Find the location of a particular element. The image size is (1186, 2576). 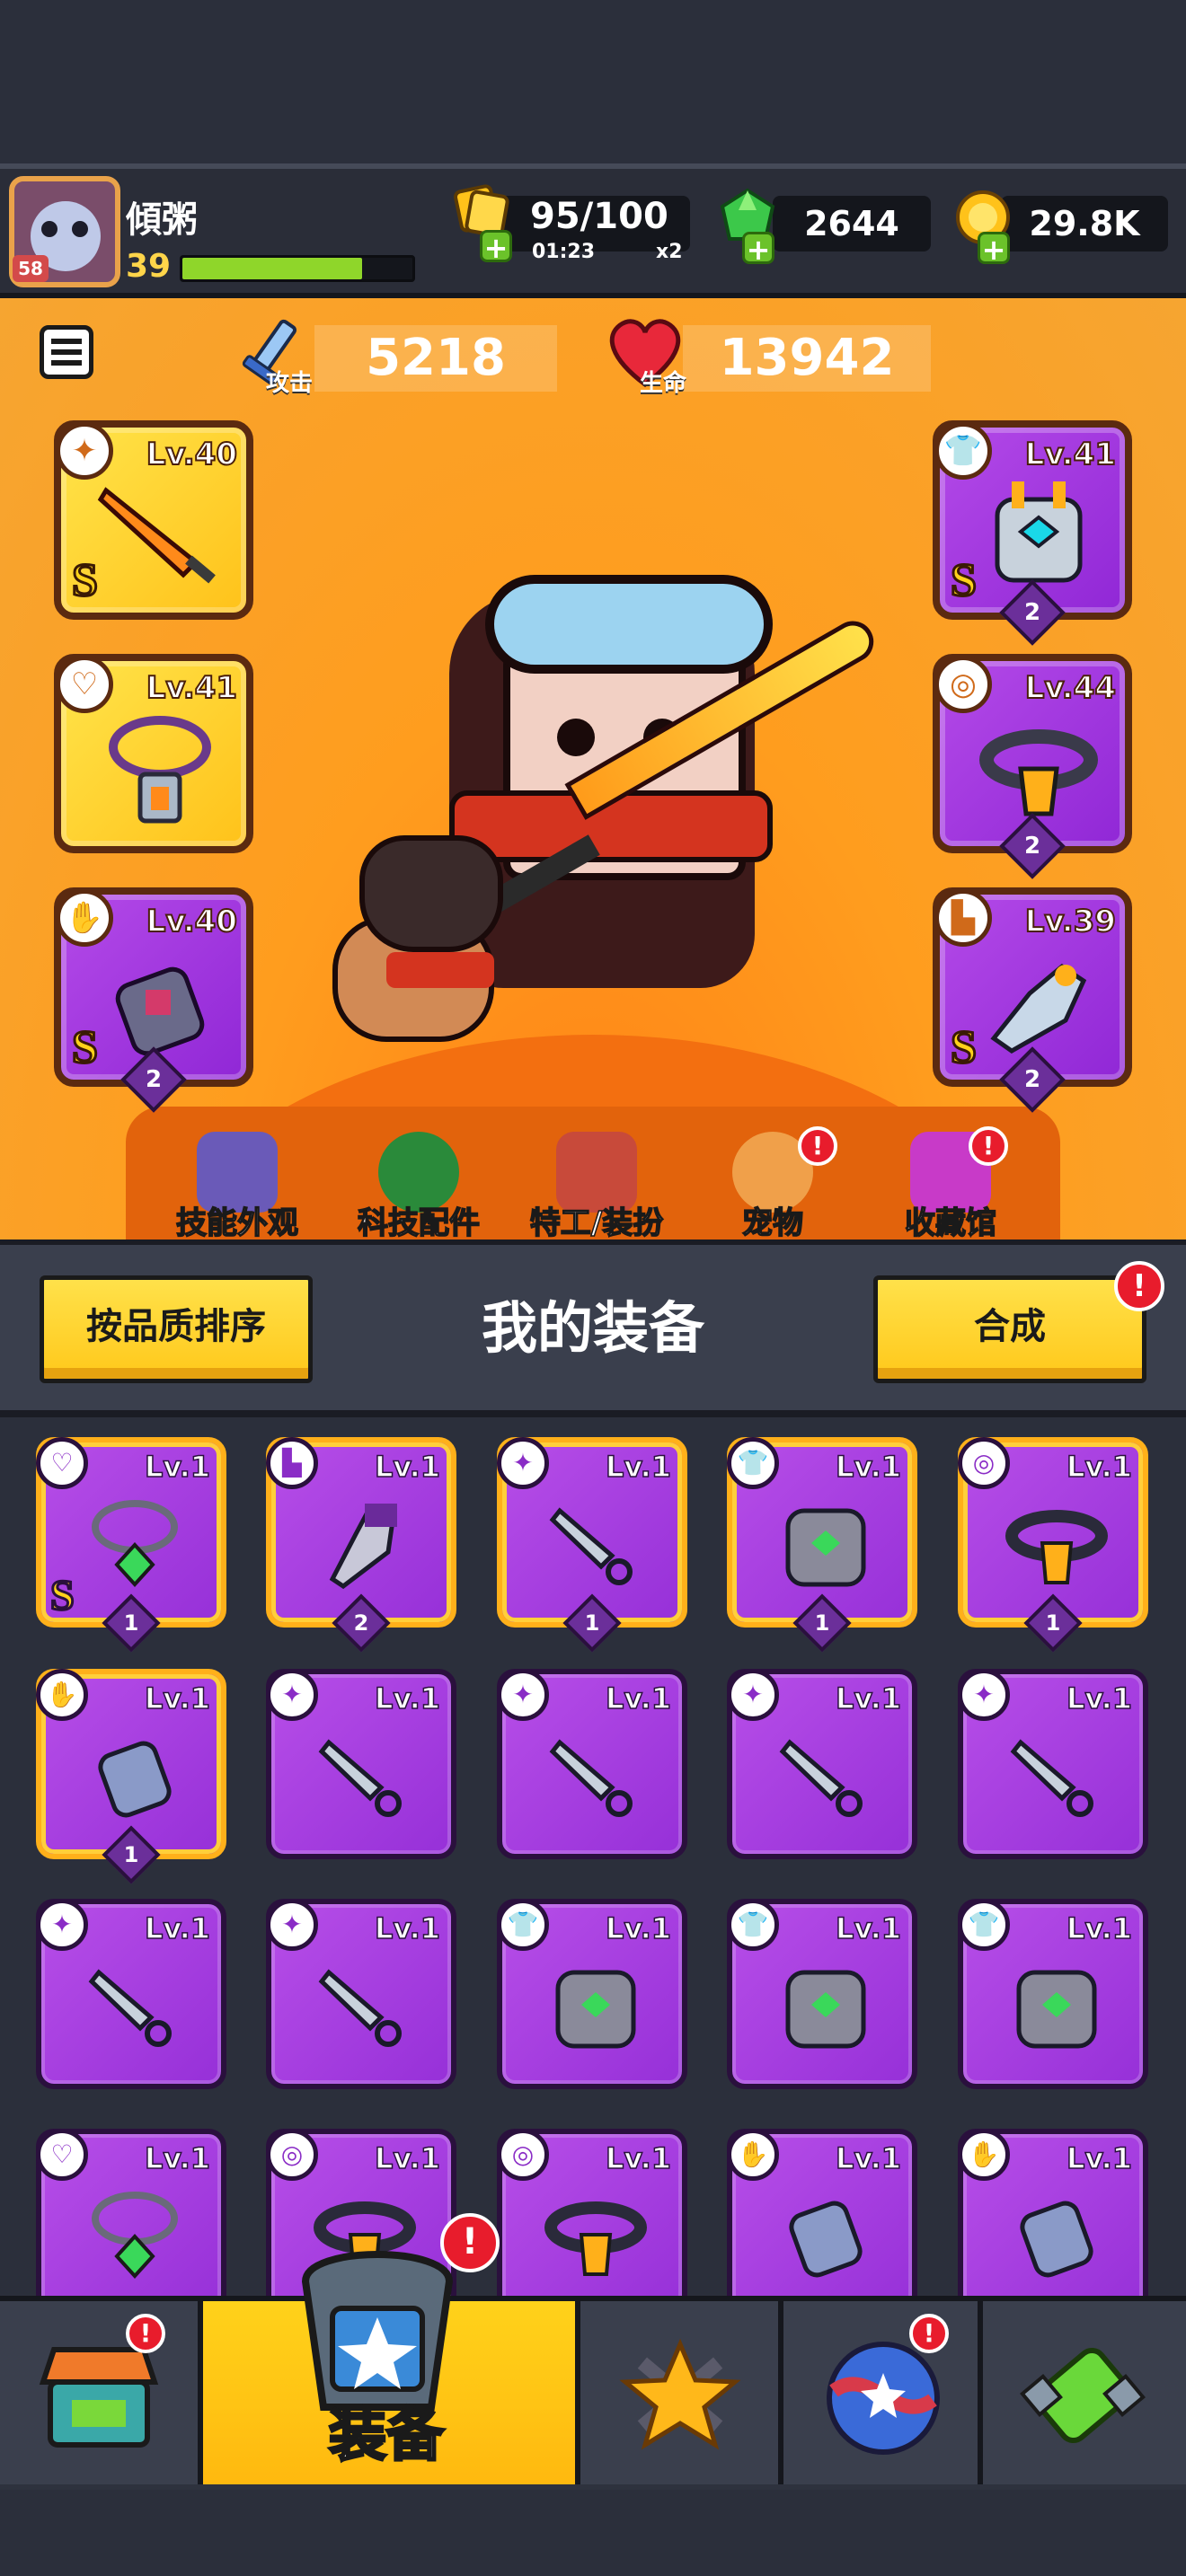

inventory-item-belt: ◎ Lv.1 1 is located at coordinates (1053, 1545).